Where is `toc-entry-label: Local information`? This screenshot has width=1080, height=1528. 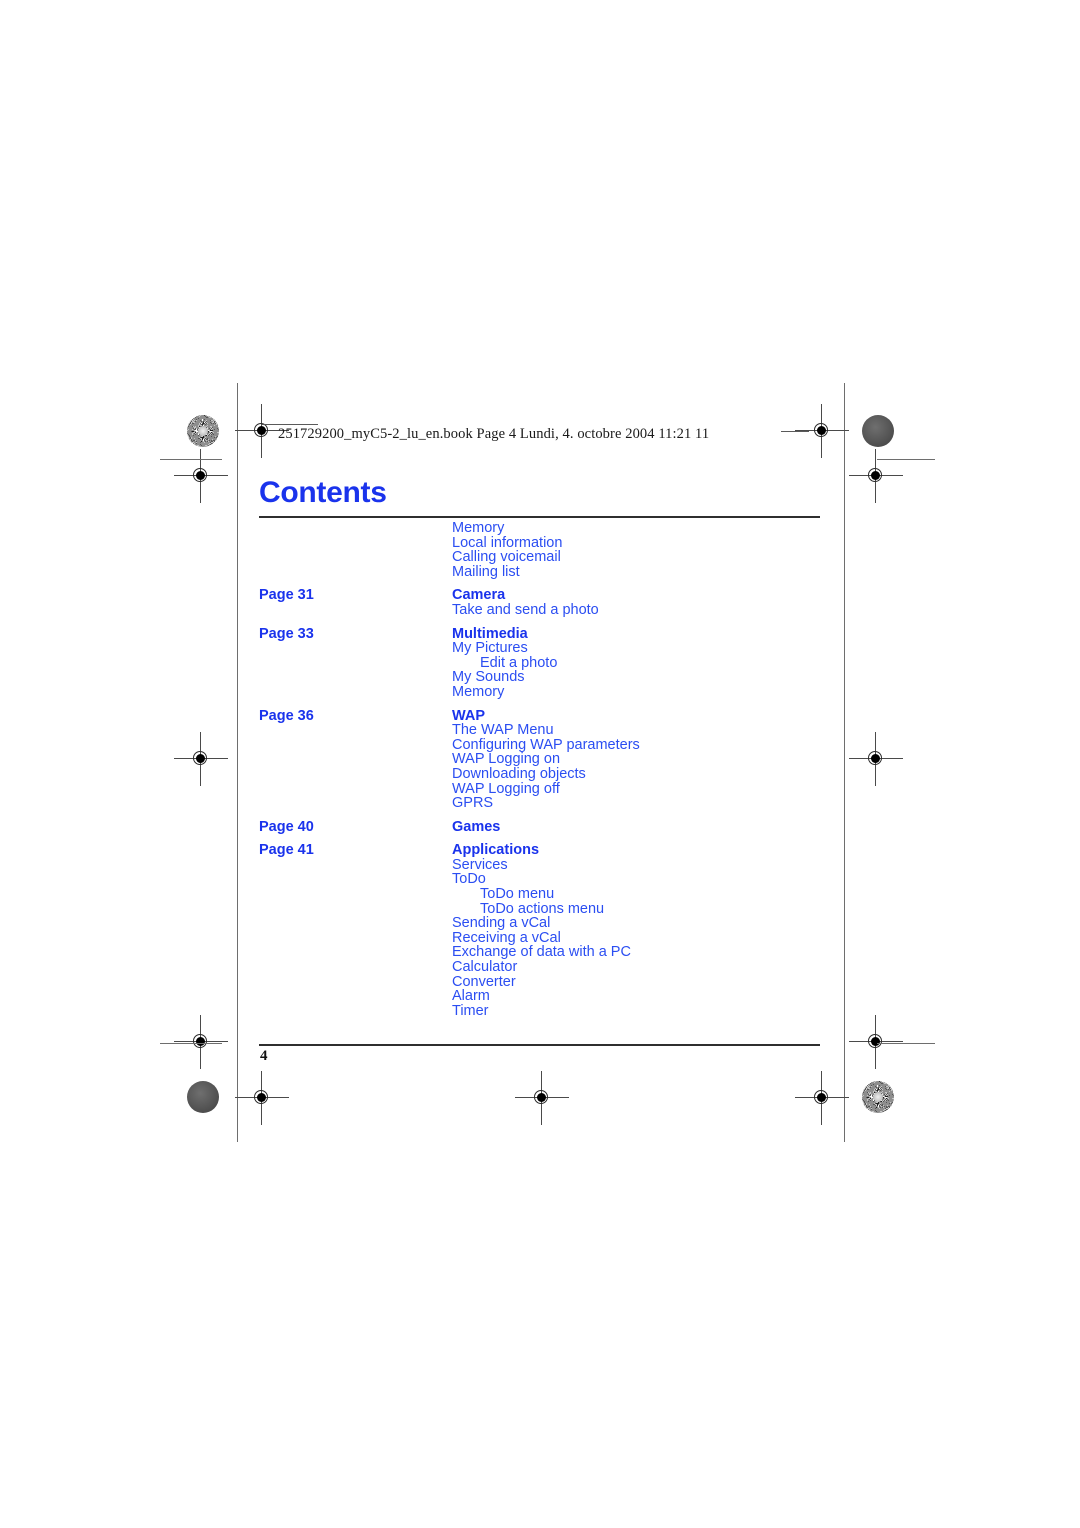
toc-entry-label: Local information is located at coordinates (655, 543).